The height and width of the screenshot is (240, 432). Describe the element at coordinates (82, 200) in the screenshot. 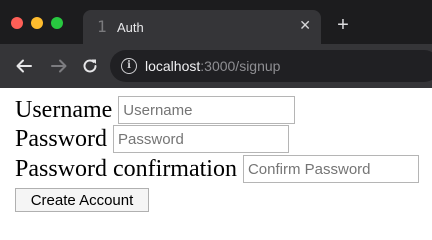

I see `create-account-button: Create Account` at that location.